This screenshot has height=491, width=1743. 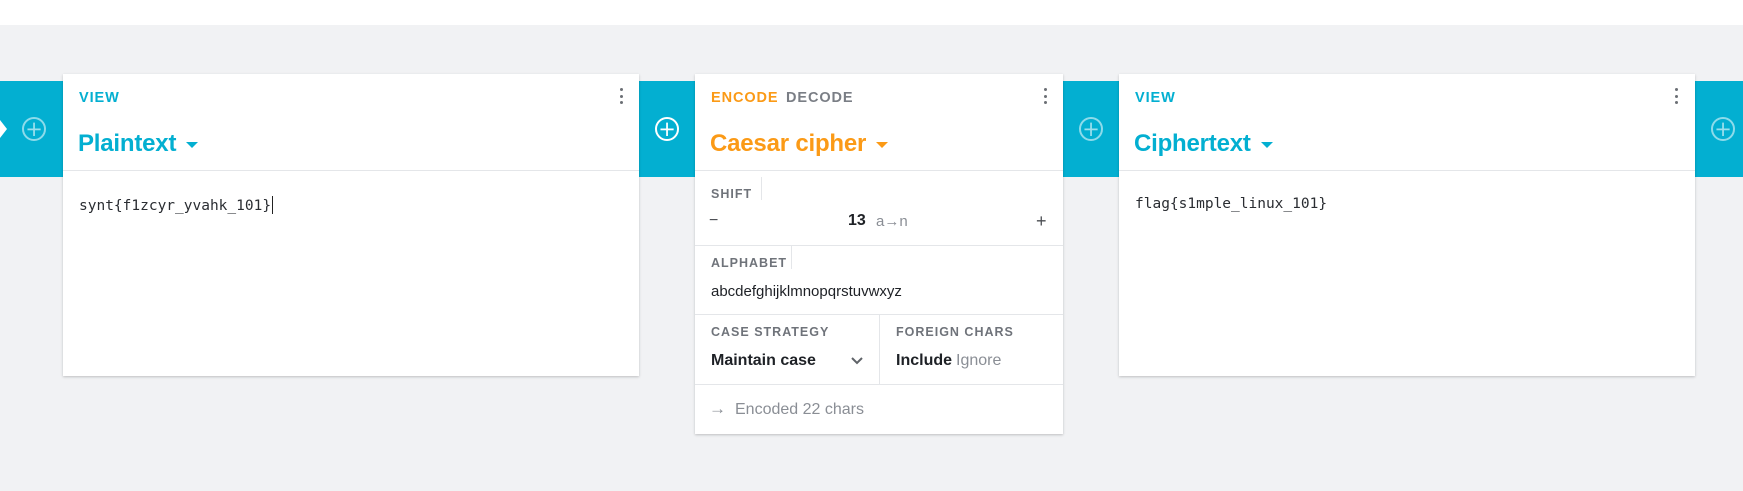 I want to click on connector-left: +, so click(x=31, y=129).